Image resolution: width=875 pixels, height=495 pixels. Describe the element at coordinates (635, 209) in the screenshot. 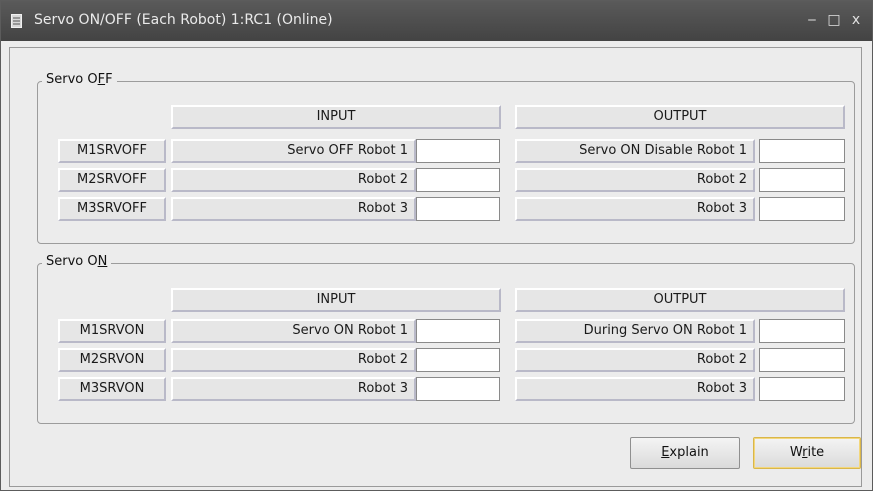

I see `servo-off-output-desc: Robot 3` at that location.